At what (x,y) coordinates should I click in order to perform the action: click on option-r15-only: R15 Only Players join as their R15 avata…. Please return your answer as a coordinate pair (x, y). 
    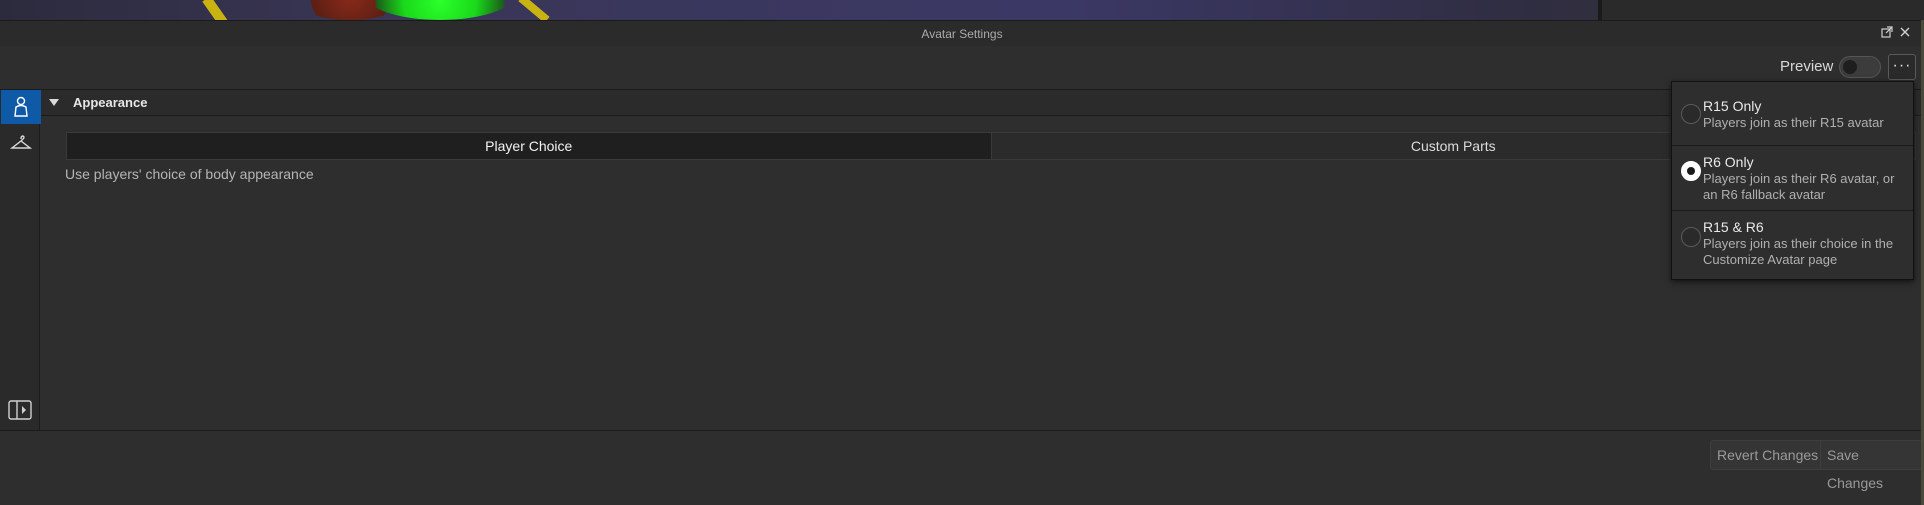
    Looking at the image, I should click on (1792, 114).